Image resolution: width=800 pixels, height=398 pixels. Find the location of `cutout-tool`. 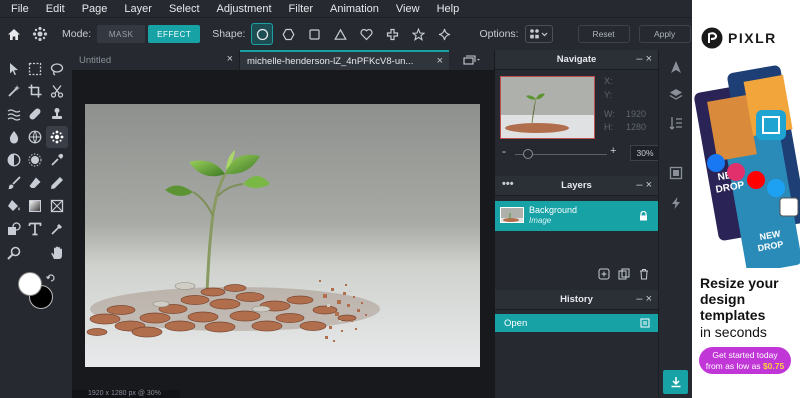

cutout-tool is located at coordinates (57, 91).